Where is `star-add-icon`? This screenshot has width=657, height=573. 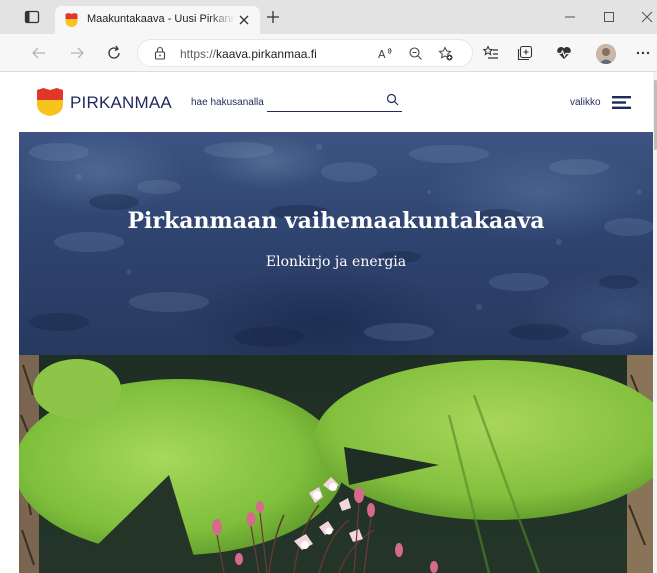 star-add-icon is located at coordinates (445, 53).